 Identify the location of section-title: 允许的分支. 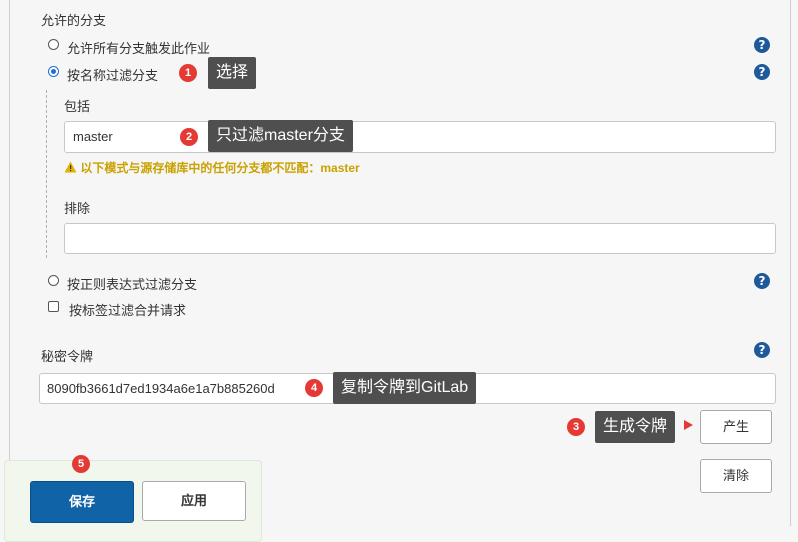
(74, 20).